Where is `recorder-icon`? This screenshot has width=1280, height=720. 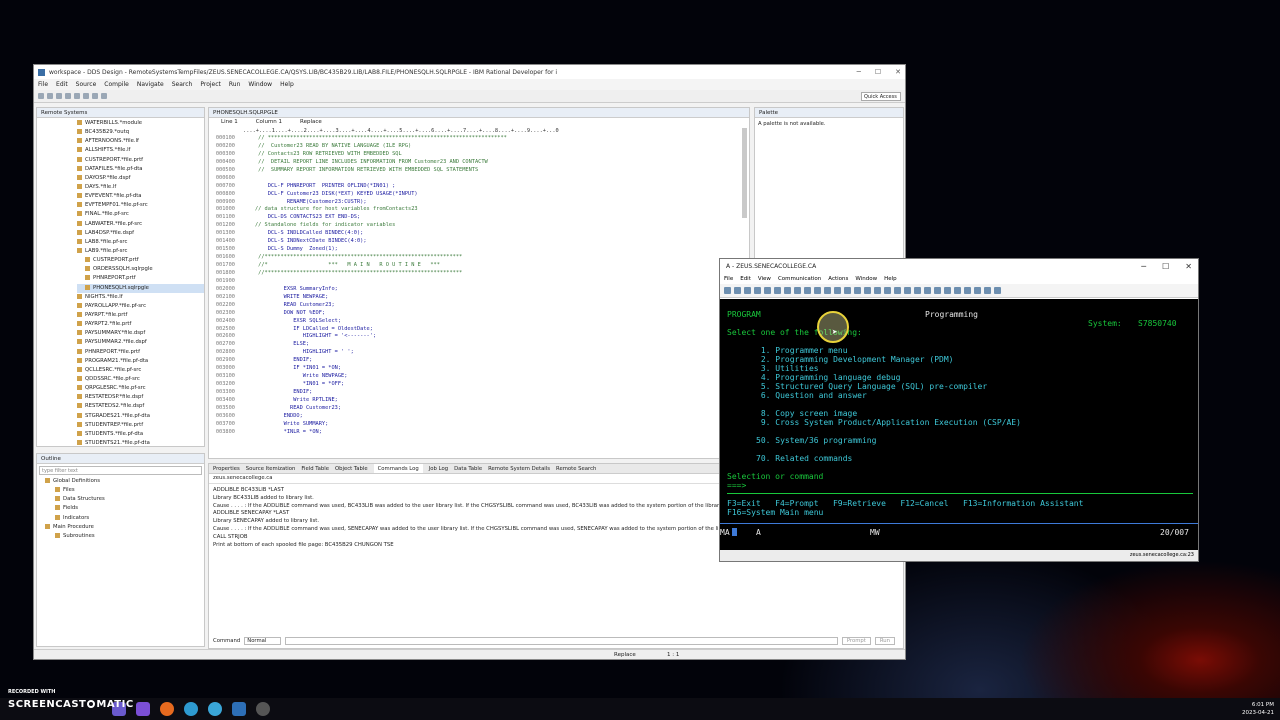 recorder-icon is located at coordinates (263, 709).